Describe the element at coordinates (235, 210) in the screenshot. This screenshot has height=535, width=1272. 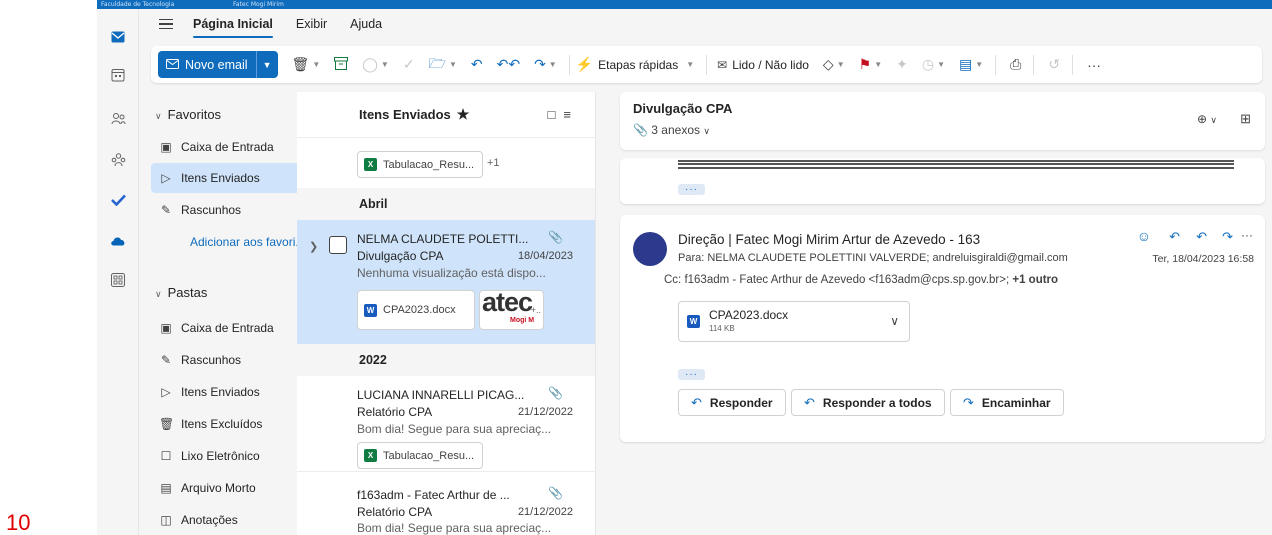
I see `favorite-item-drafts: ✎Rascunhos1` at that location.